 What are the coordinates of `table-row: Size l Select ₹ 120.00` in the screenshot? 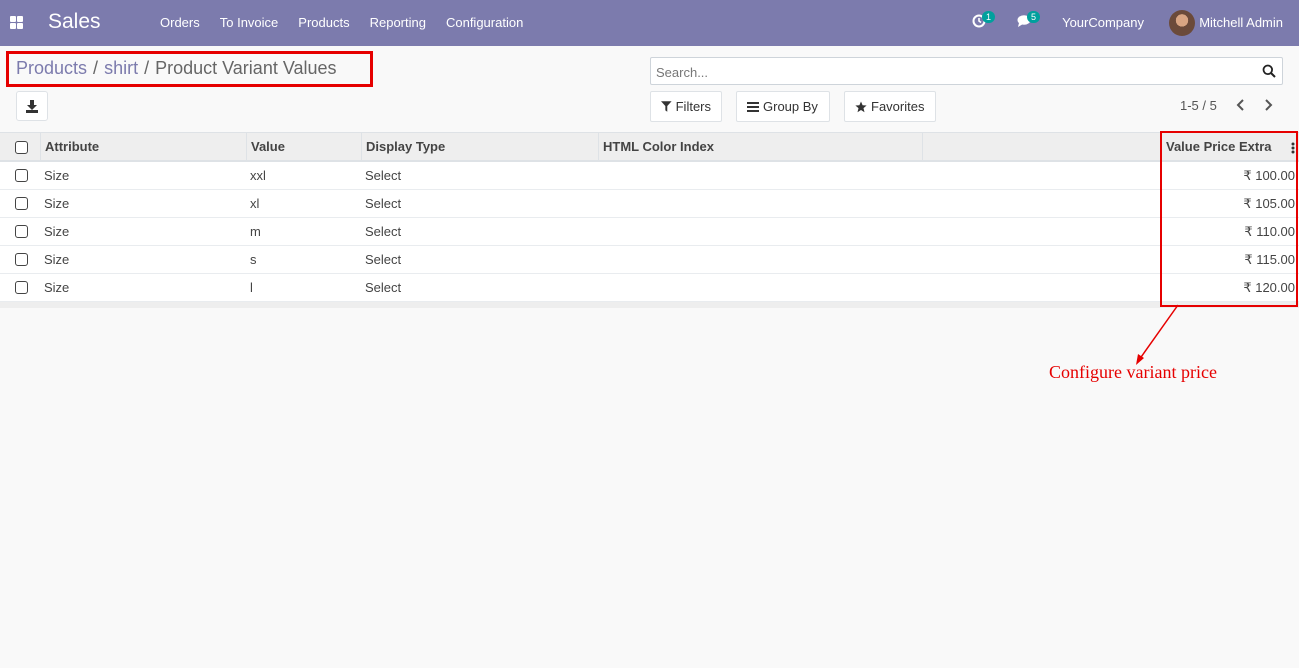 It's located at (649, 288).